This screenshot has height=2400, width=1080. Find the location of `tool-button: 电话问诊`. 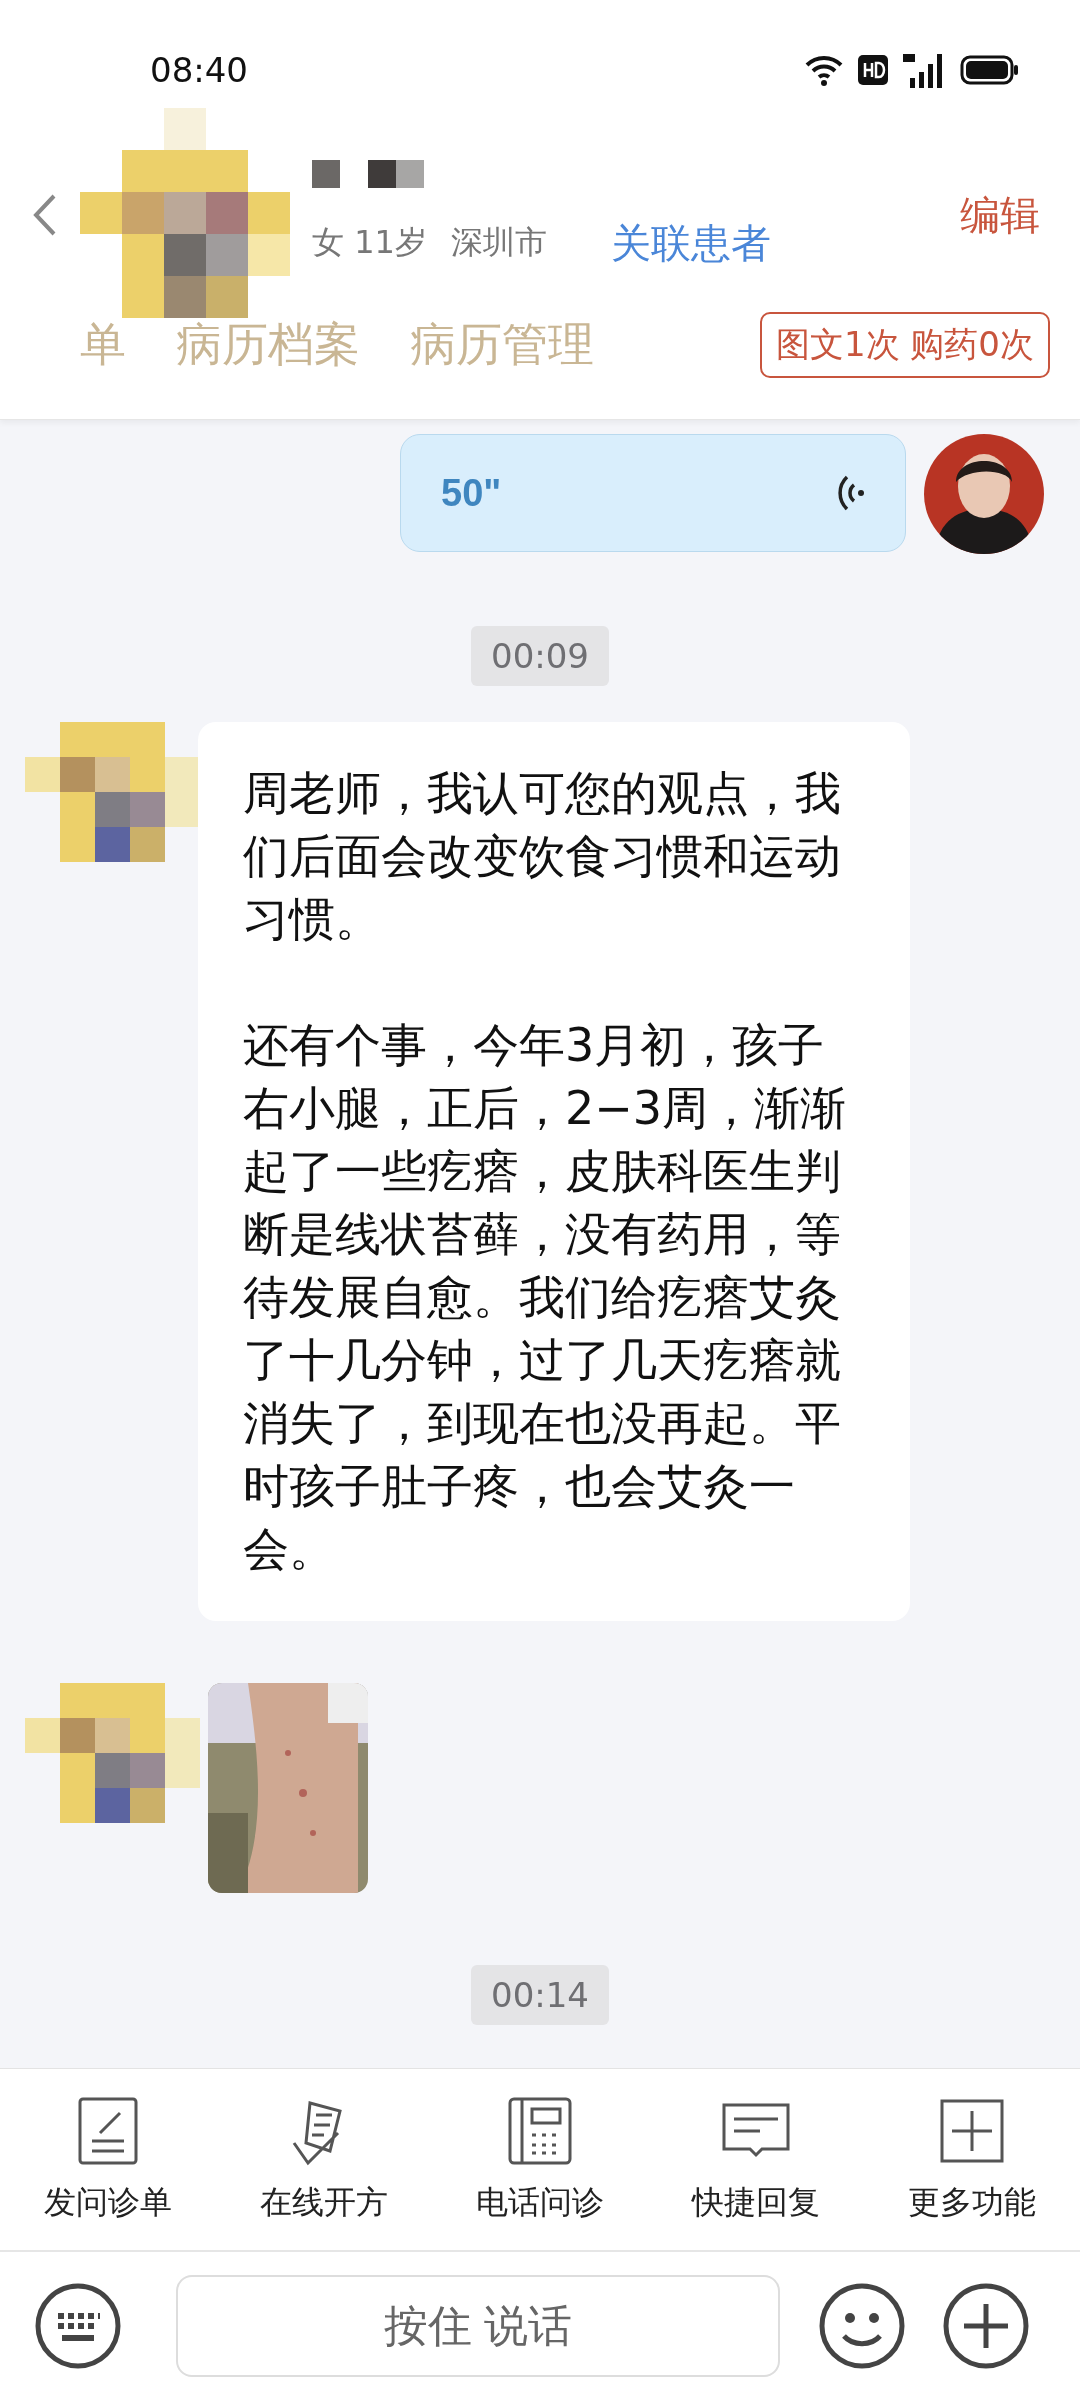

tool-button: 电话问诊 is located at coordinates (540, 2159).